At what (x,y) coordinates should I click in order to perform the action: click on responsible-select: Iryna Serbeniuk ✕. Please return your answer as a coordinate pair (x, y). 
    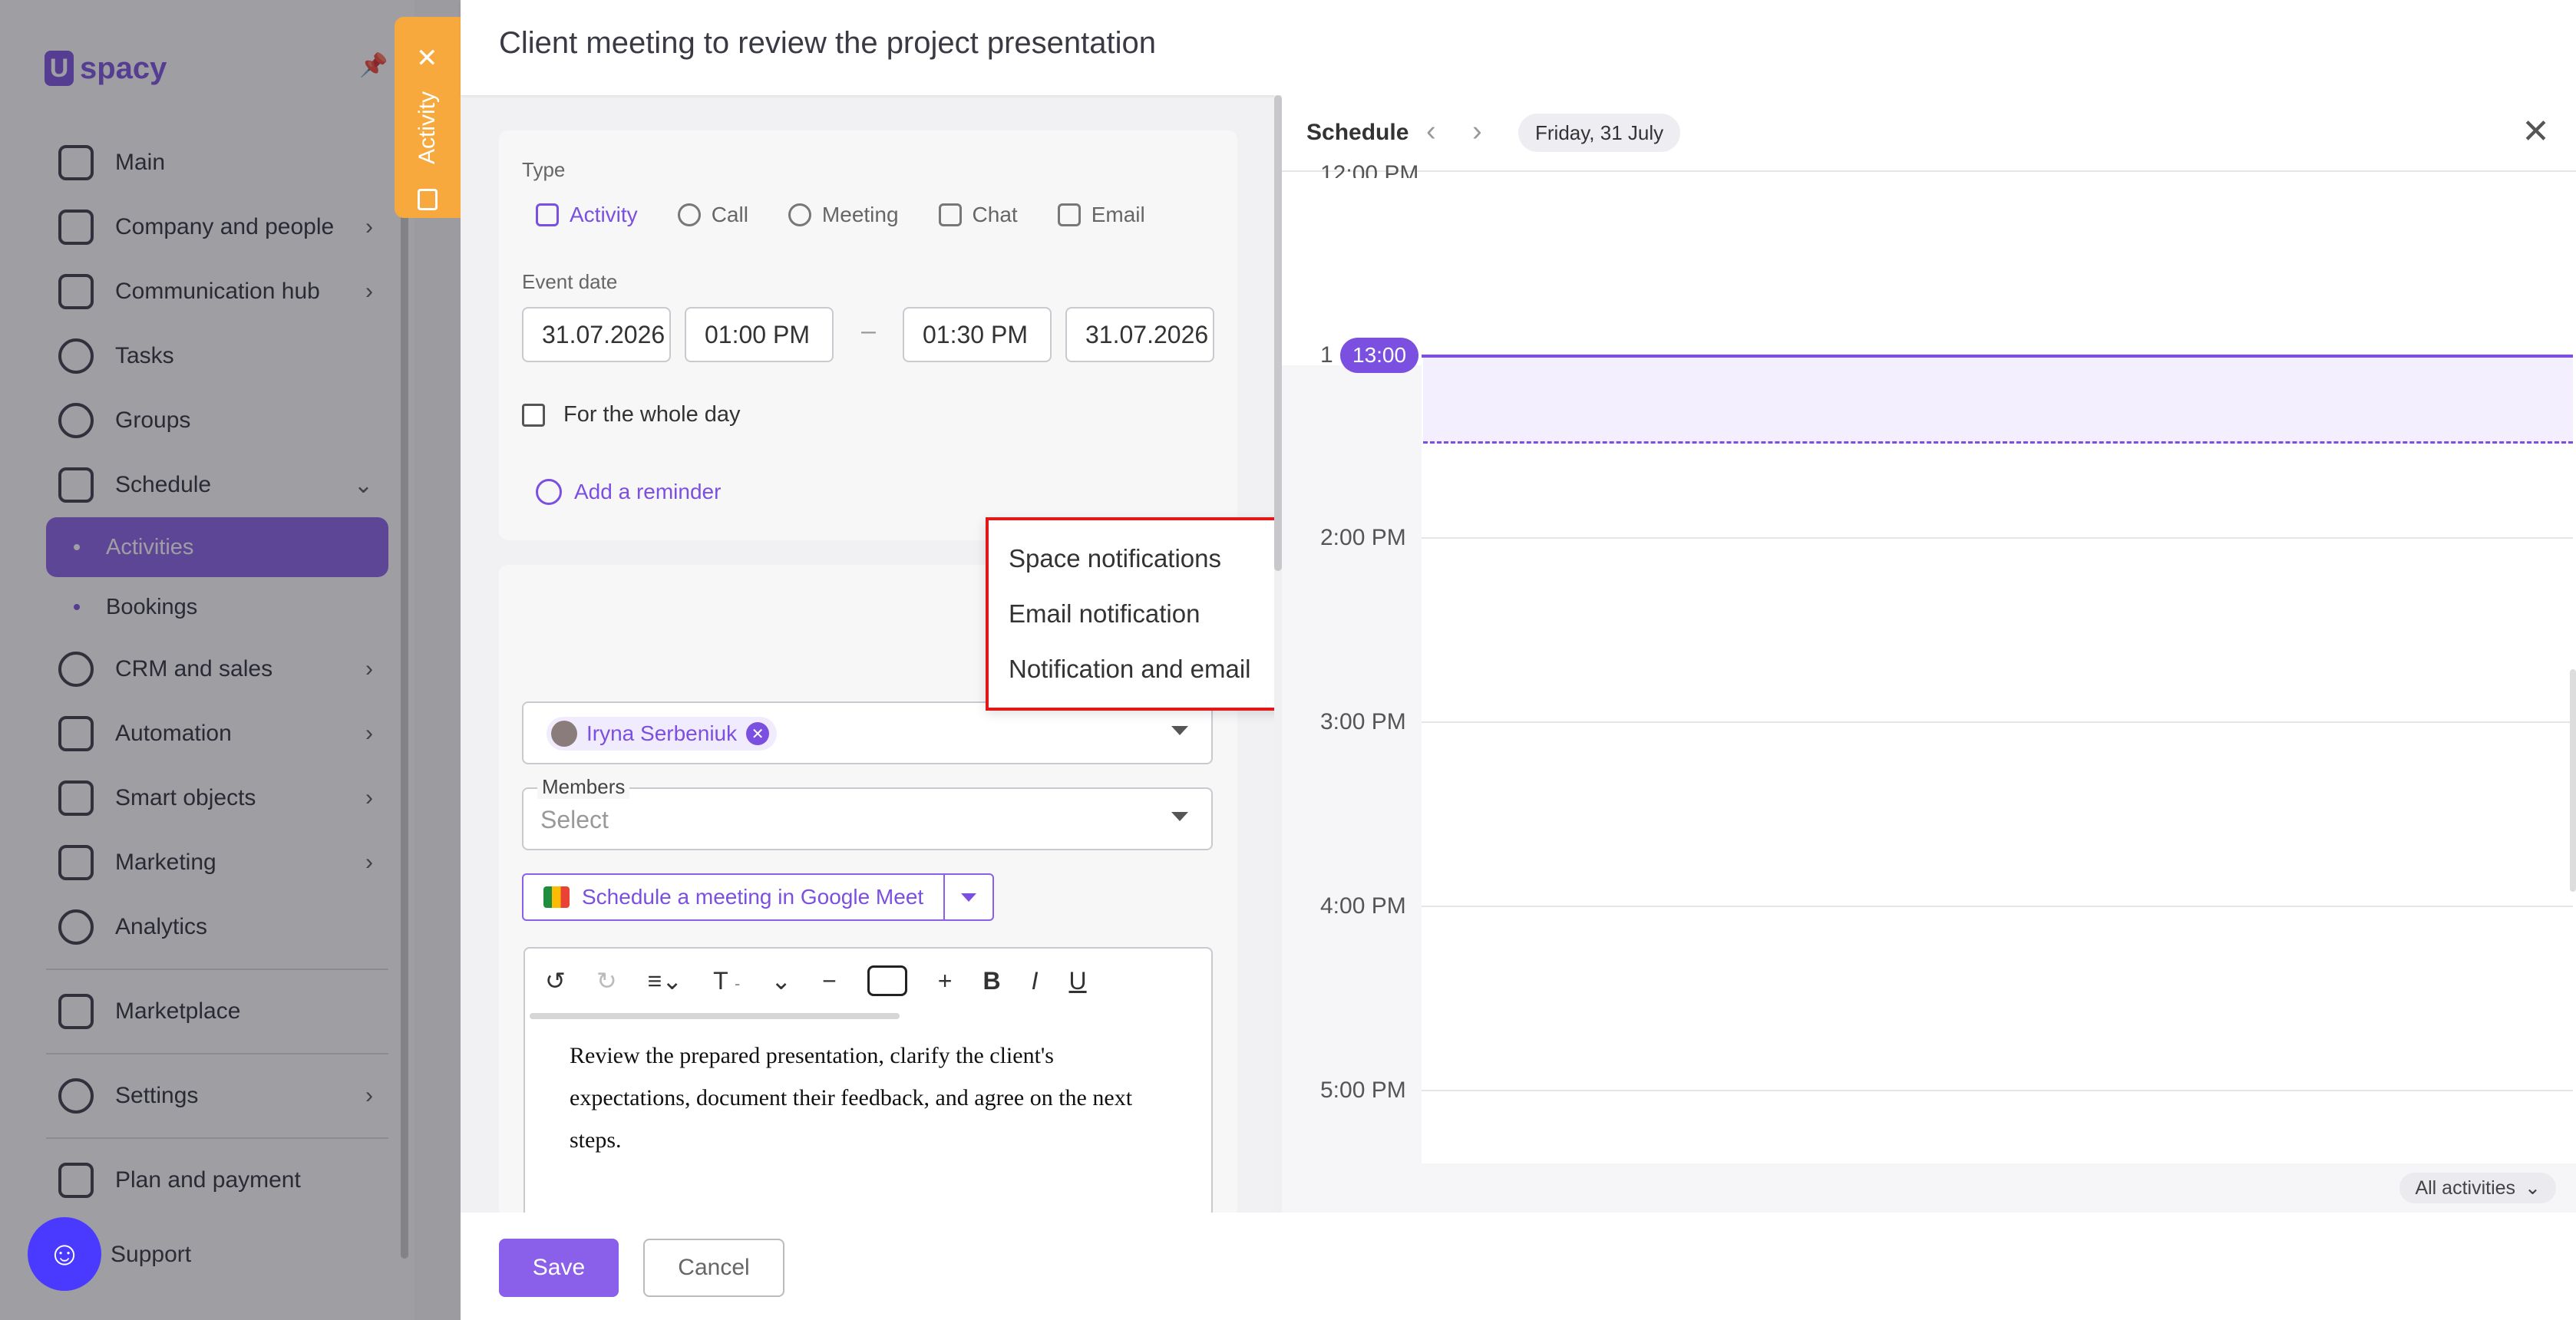
    Looking at the image, I should click on (867, 732).